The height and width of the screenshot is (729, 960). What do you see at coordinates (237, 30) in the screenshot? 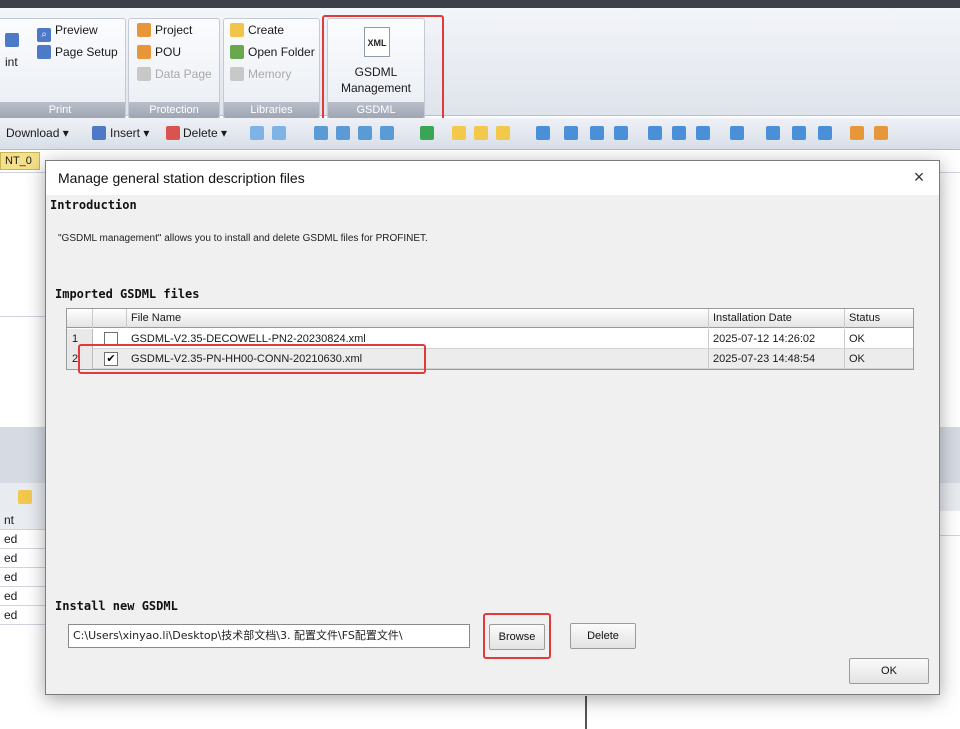
I see `create-icon` at bounding box center [237, 30].